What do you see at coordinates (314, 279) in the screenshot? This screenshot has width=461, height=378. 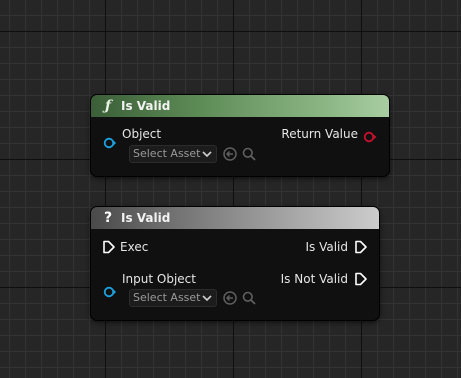 I see `is-not-valid-pin-label: Is Not Valid` at bounding box center [314, 279].